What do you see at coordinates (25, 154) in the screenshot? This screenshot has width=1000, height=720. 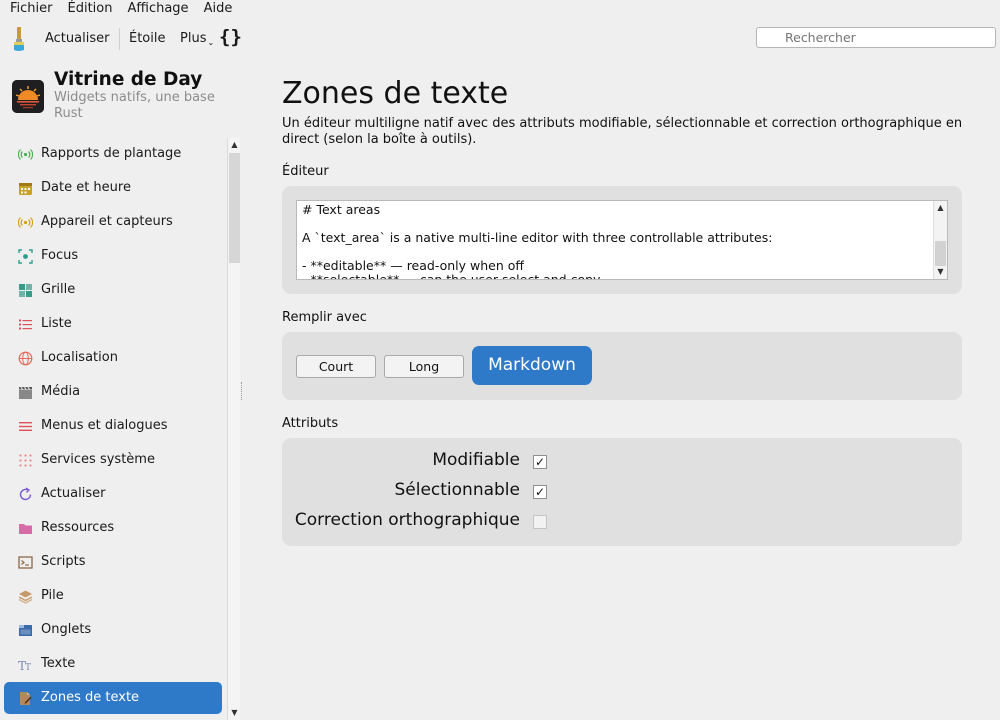 I see `broadcast-icon` at bounding box center [25, 154].